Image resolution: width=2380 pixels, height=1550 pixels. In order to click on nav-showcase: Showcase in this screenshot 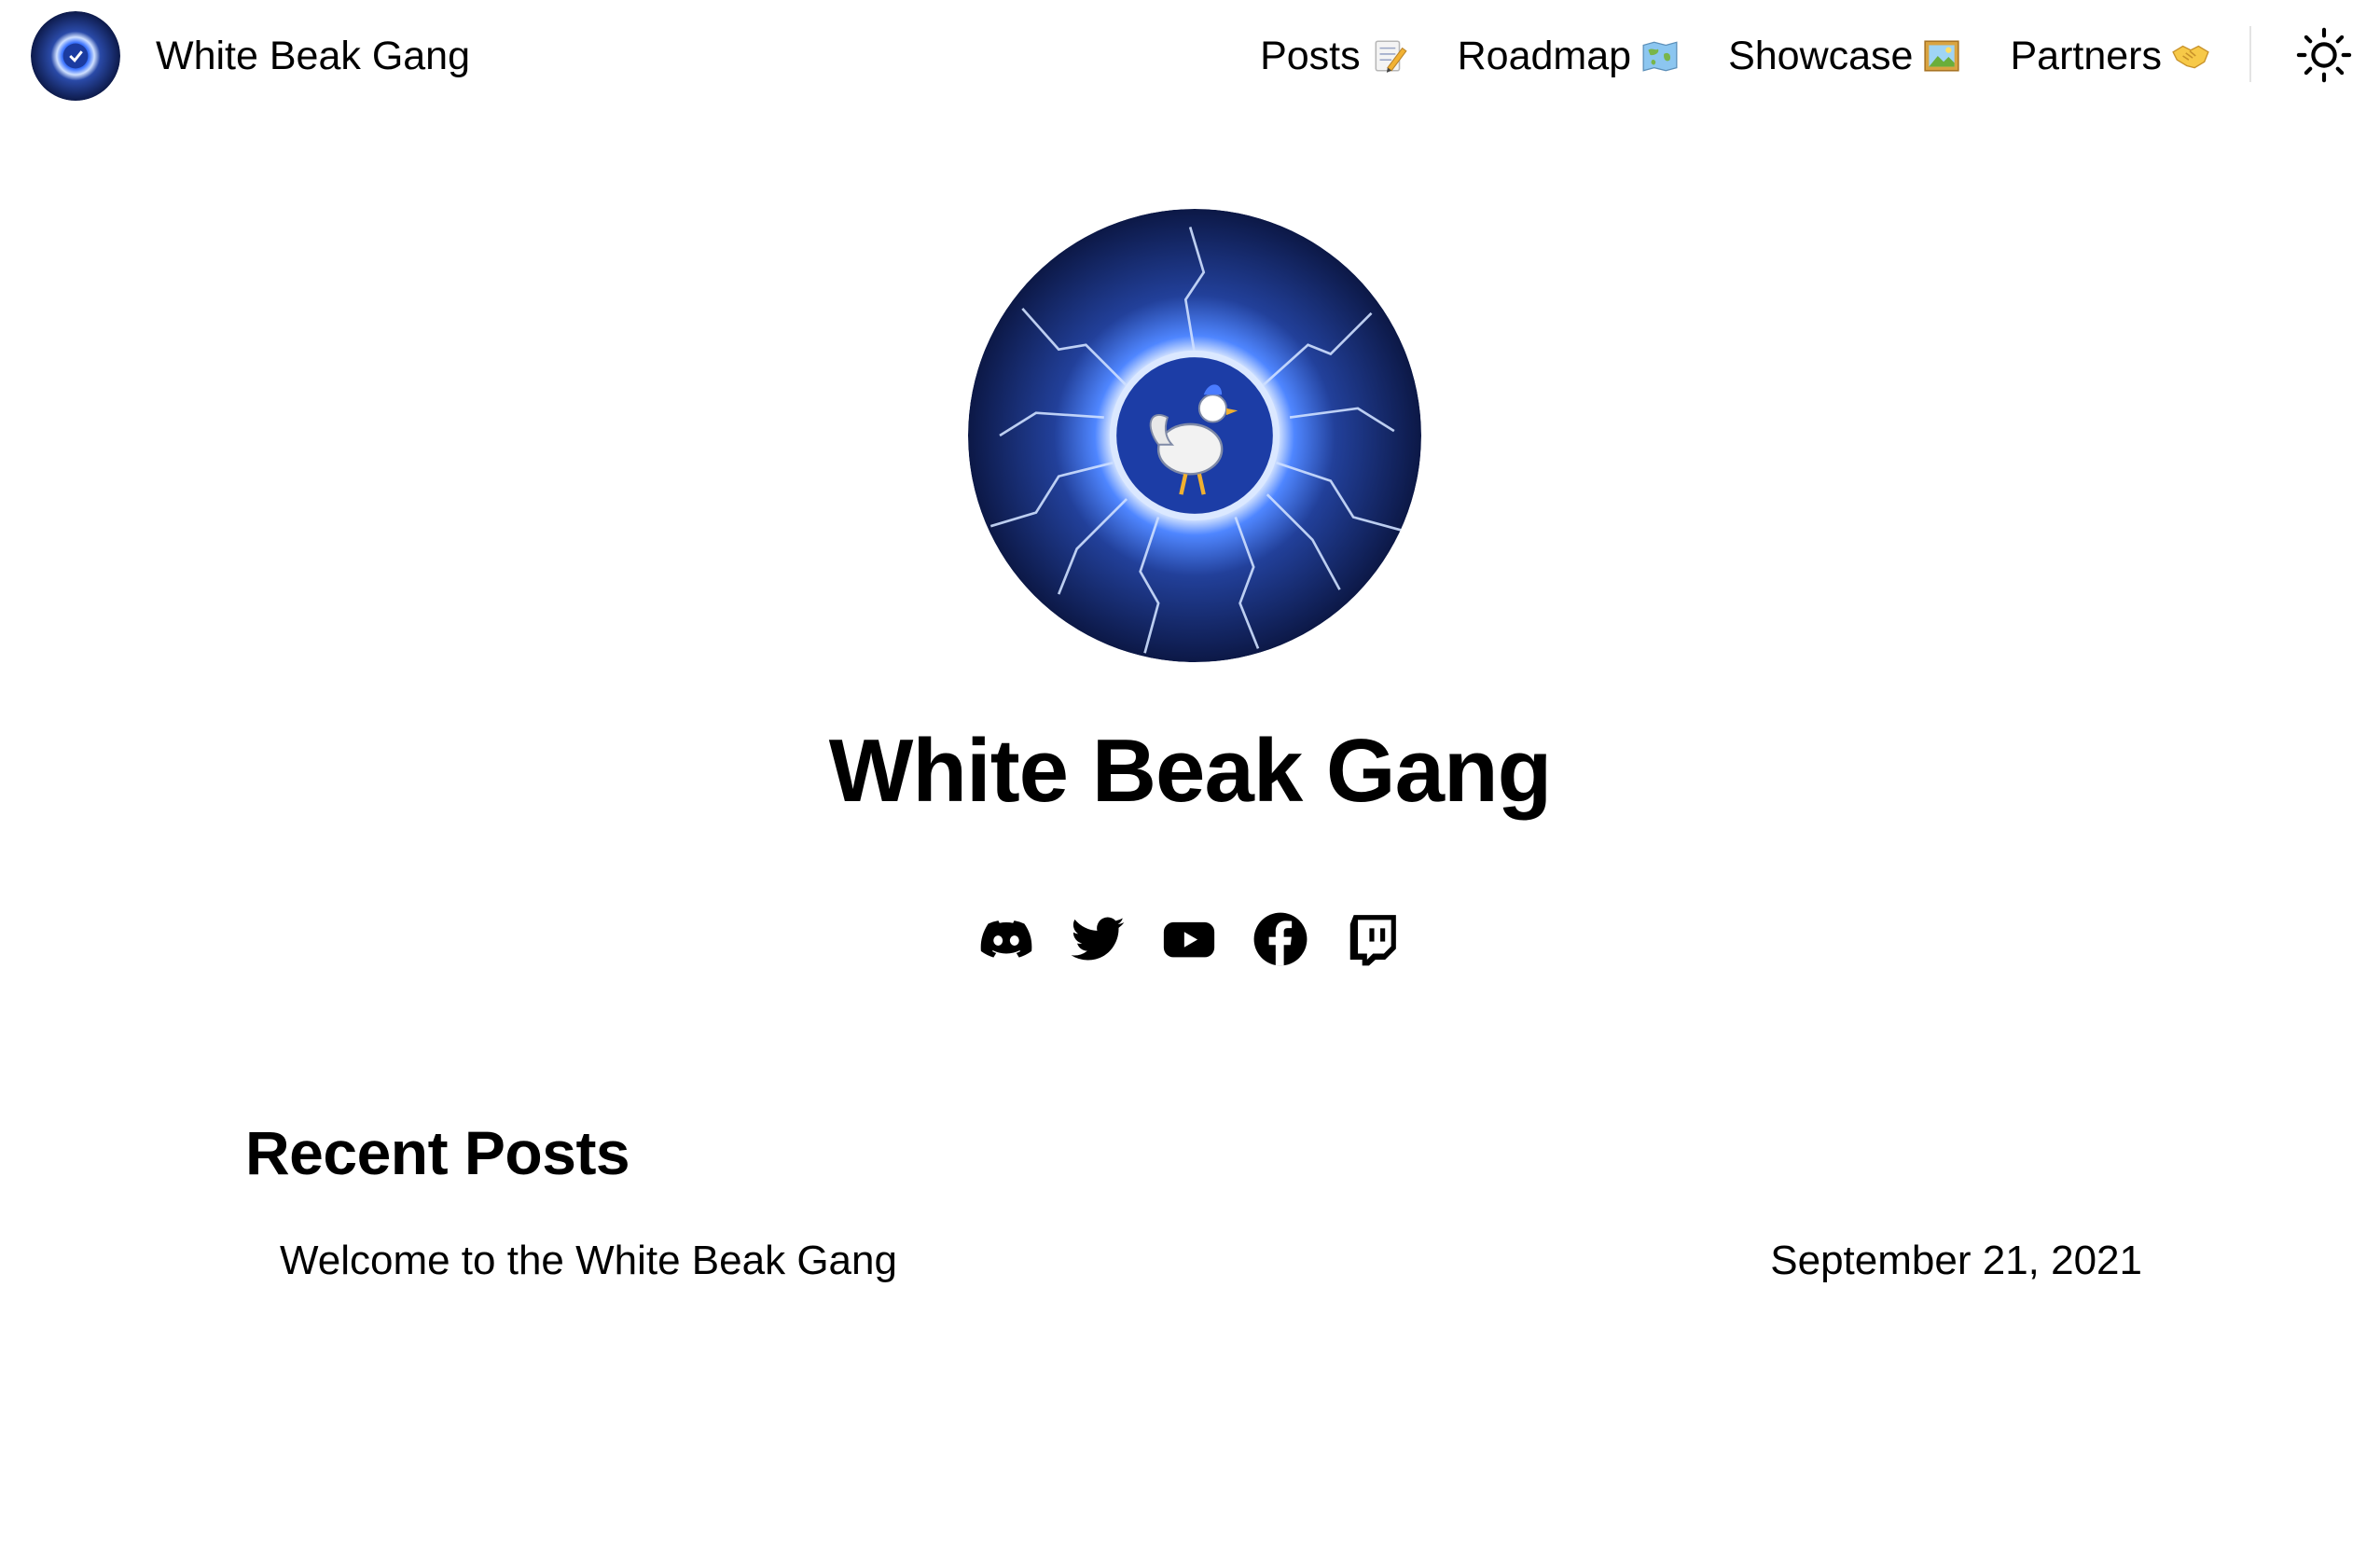, I will do `click(1844, 56)`.